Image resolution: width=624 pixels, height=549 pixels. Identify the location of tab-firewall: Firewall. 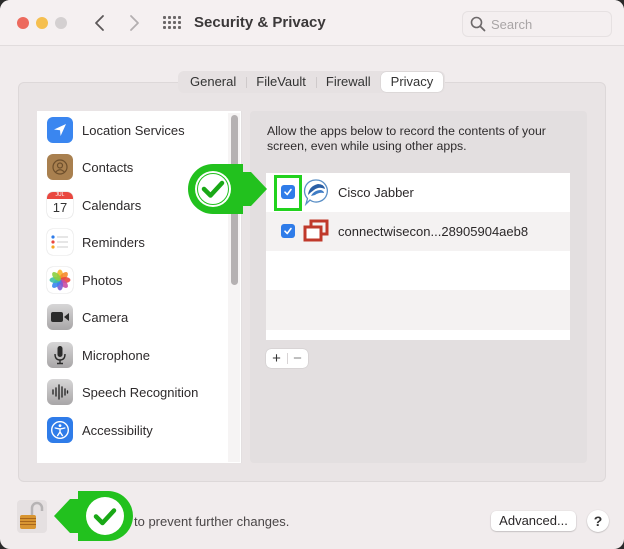
(348, 82).